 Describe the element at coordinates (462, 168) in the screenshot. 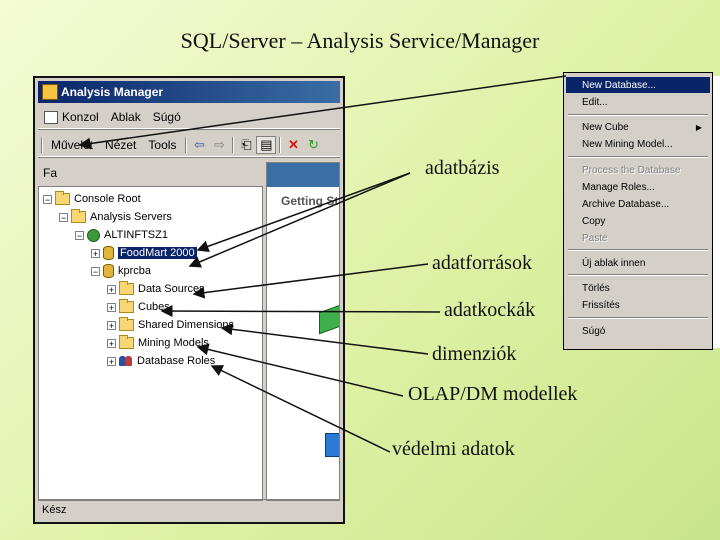

I see `callout-adatbazis: adatbázis` at that location.